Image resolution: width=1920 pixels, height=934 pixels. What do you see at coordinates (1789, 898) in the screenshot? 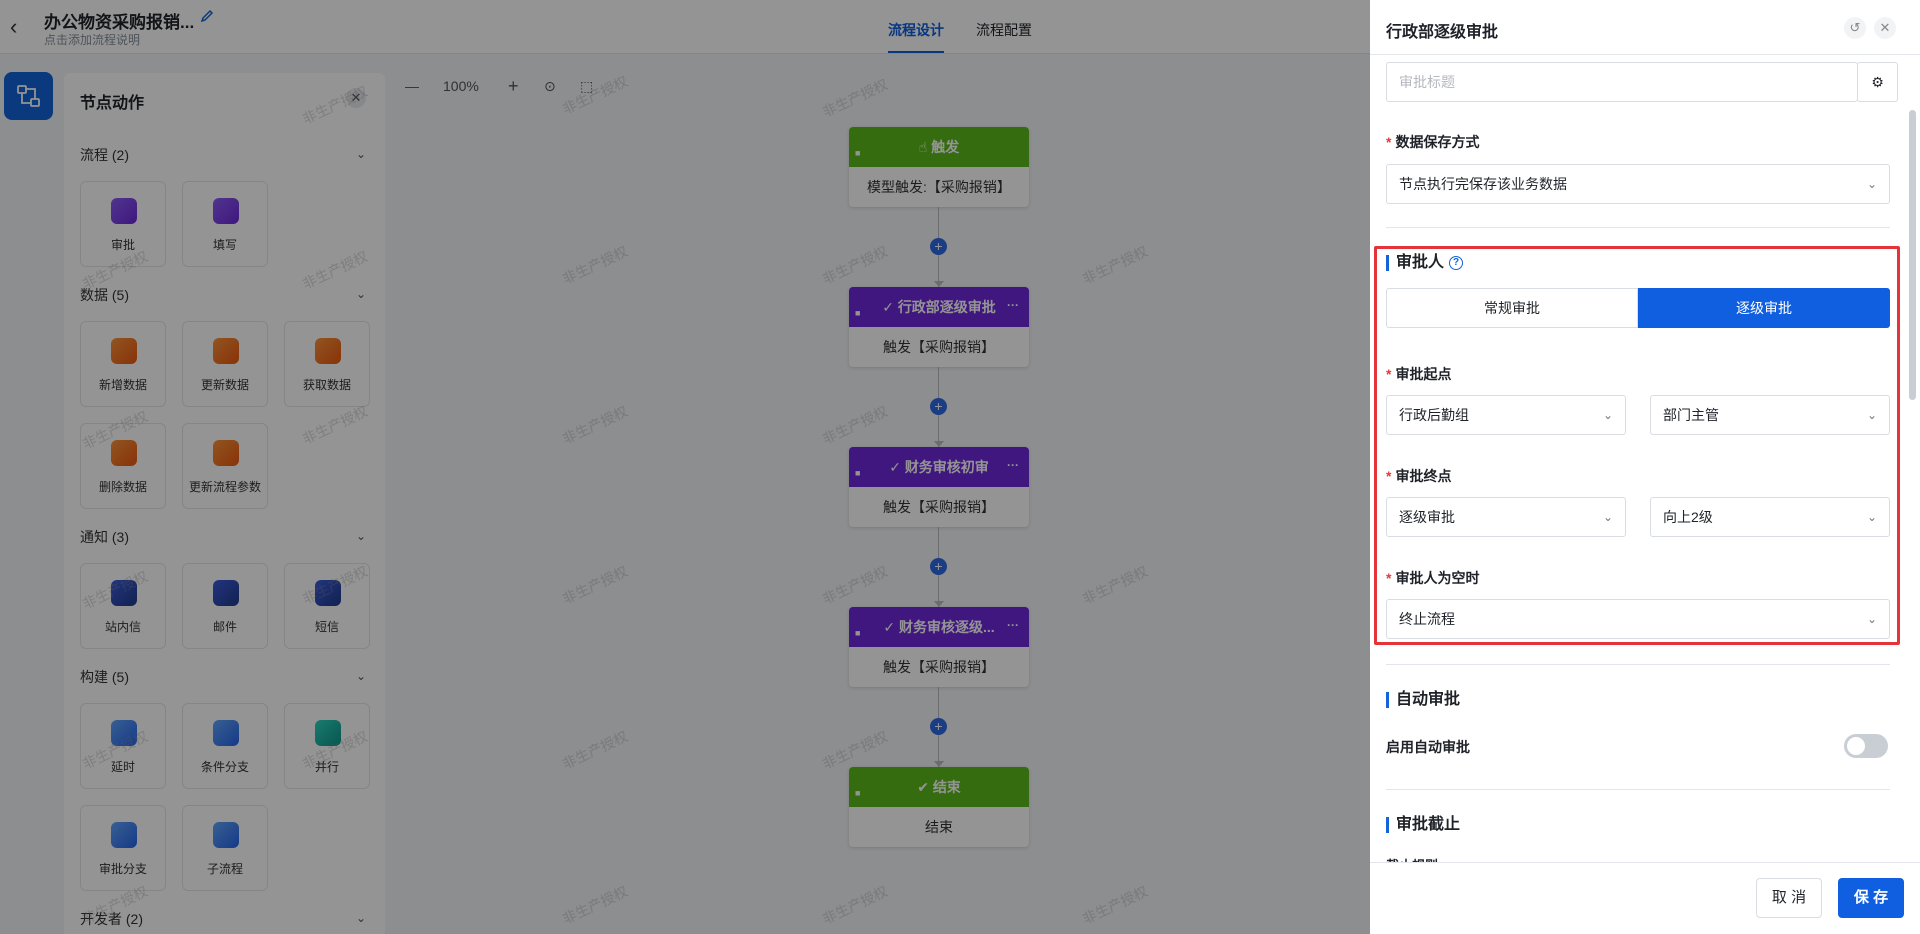
I see `cancel-button: 取 消` at bounding box center [1789, 898].